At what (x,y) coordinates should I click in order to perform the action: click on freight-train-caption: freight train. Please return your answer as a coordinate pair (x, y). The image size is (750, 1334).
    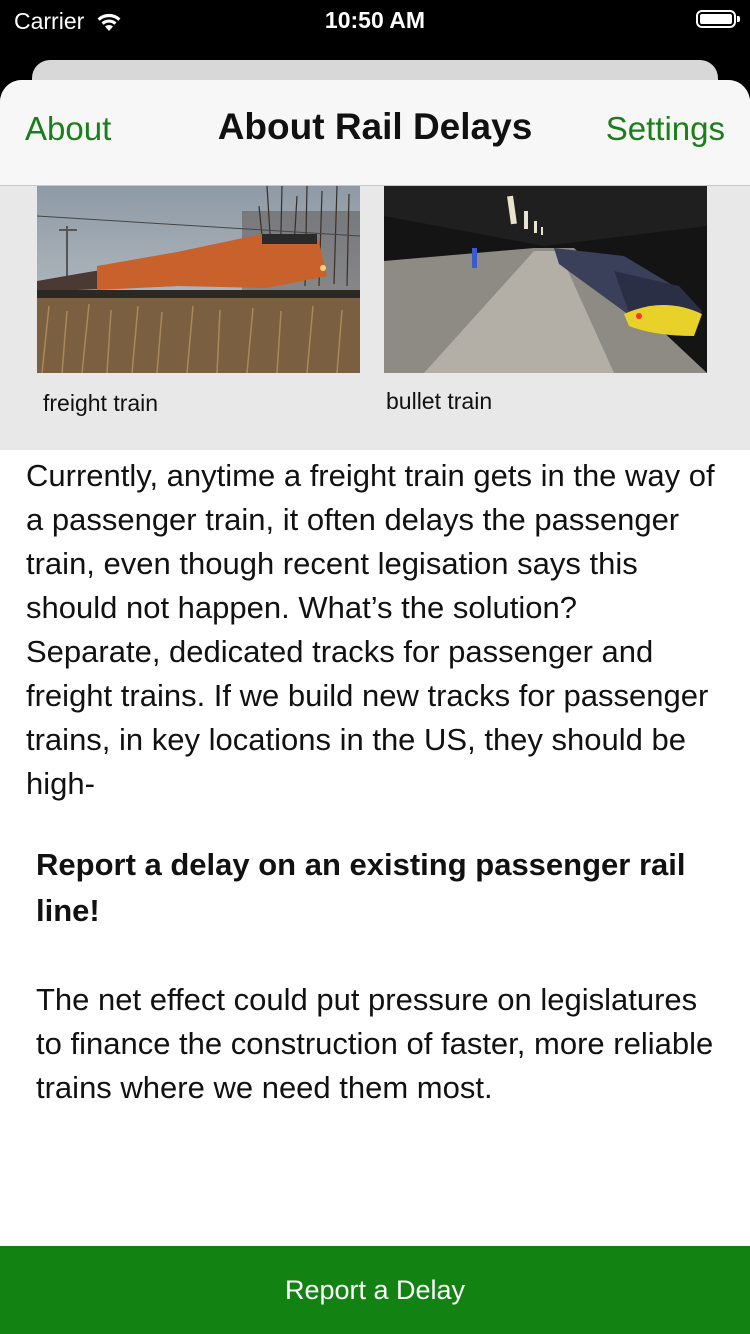
    Looking at the image, I should click on (101, 403).